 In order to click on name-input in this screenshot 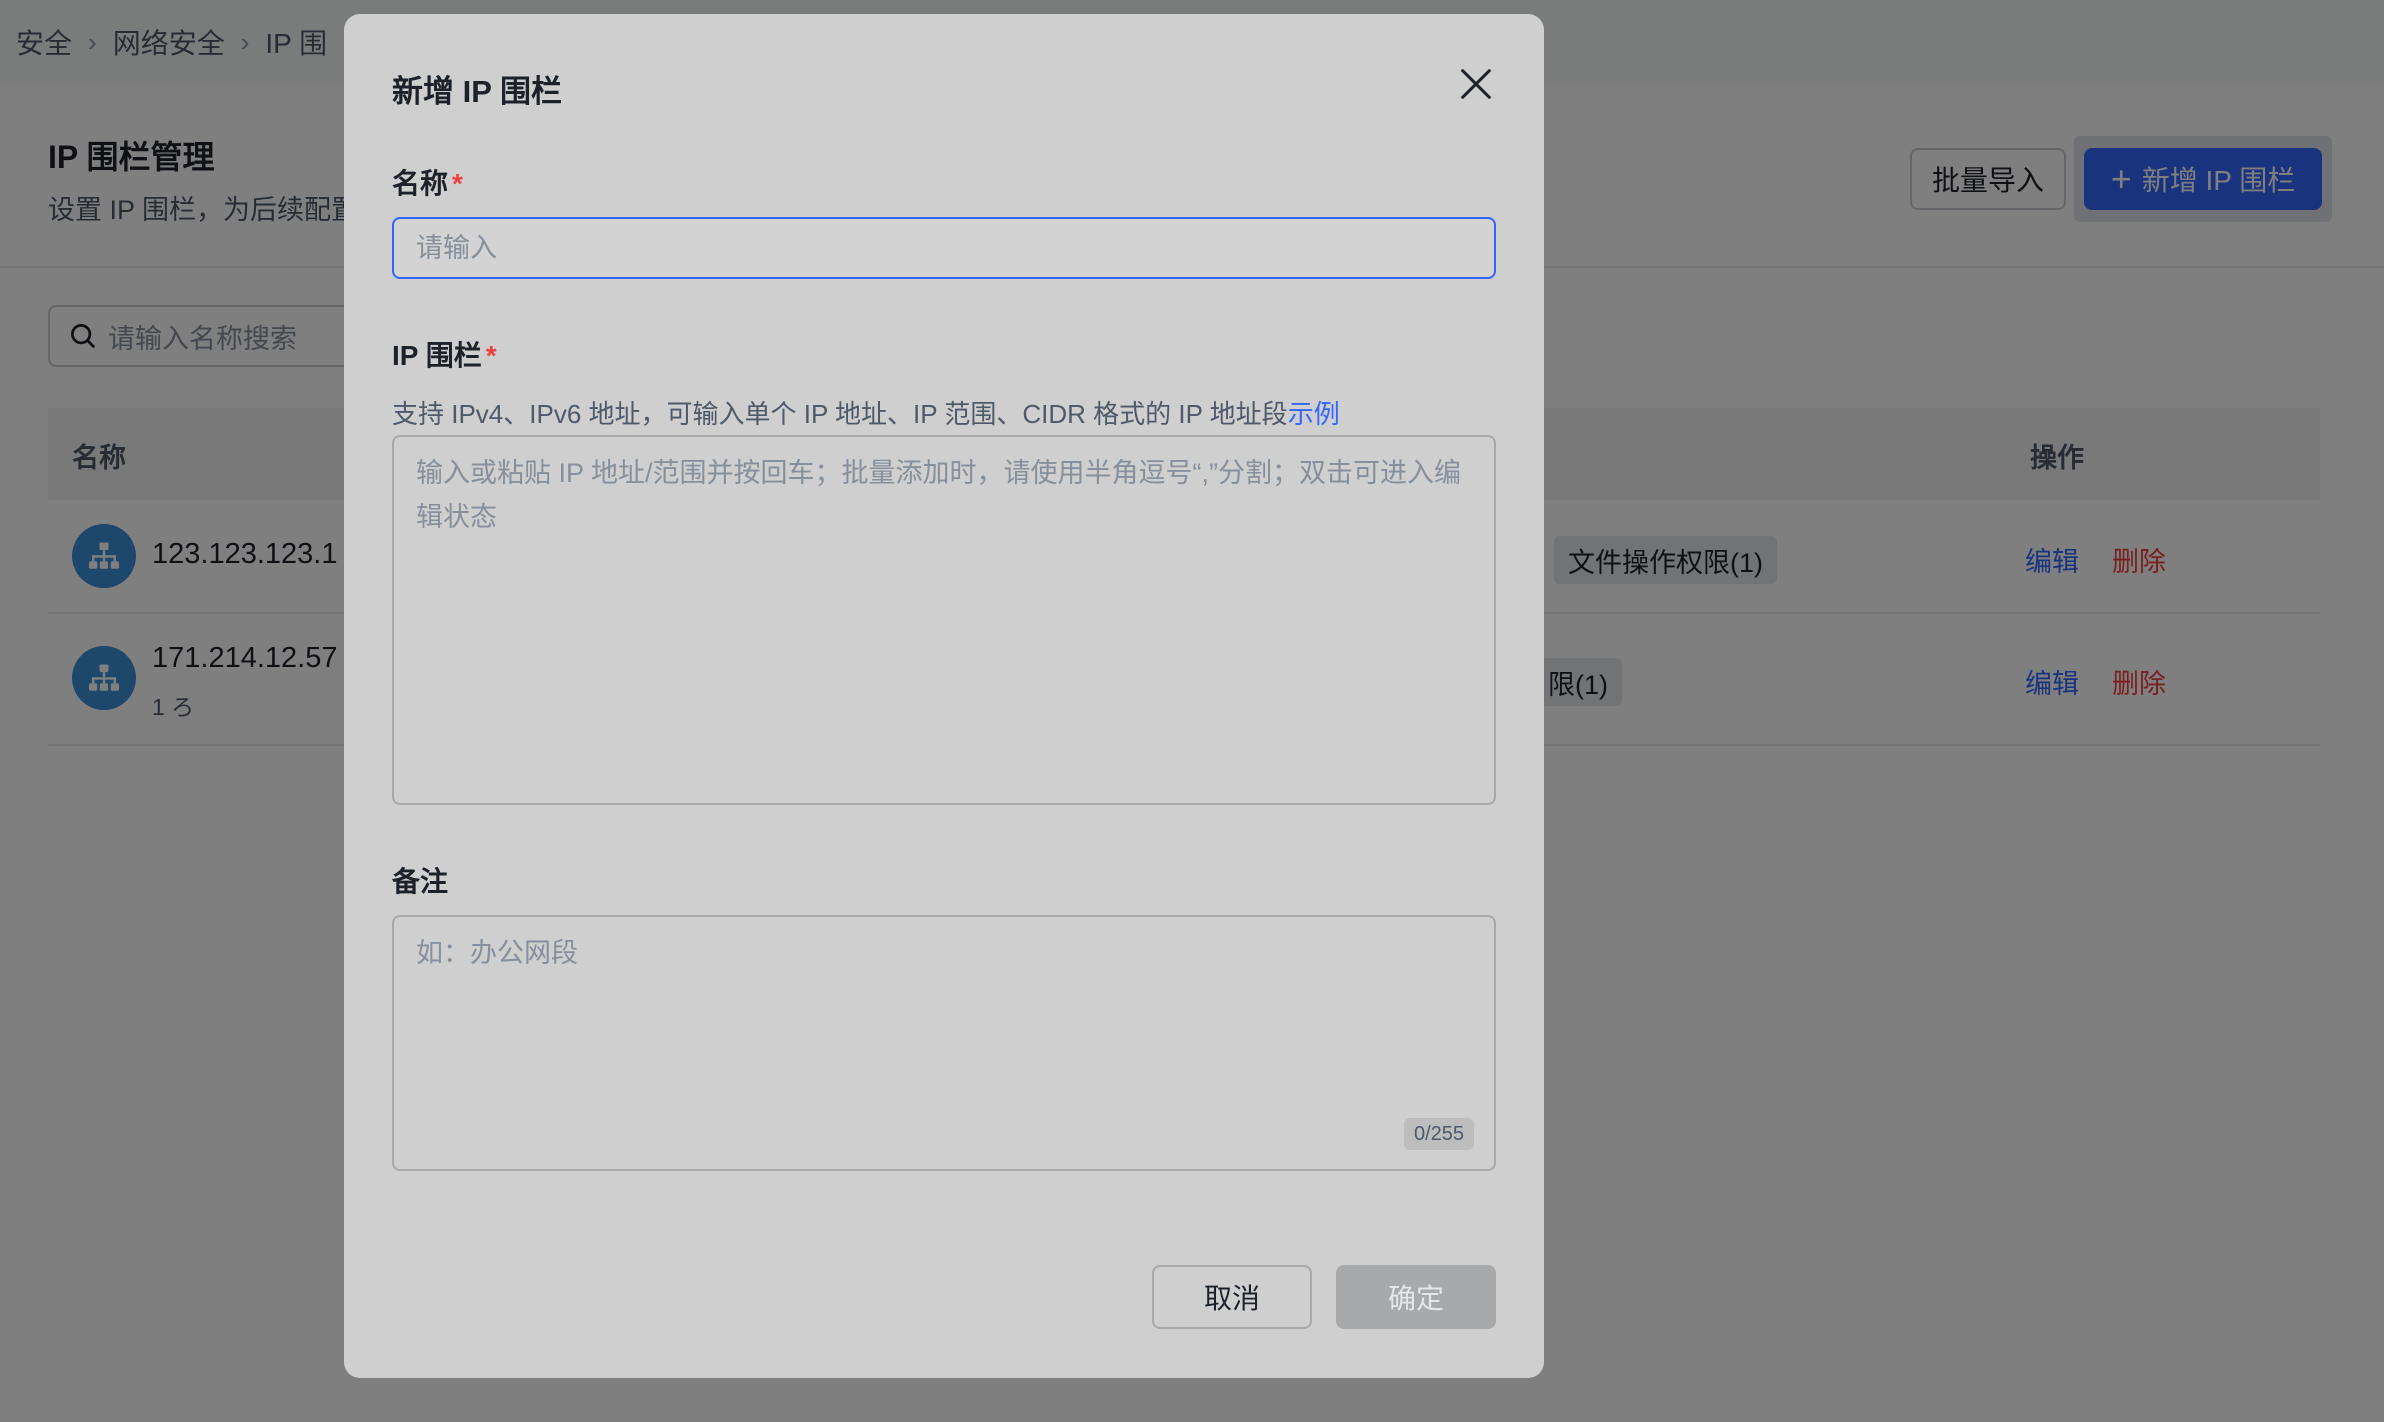, I will do `click(944, 248)`.